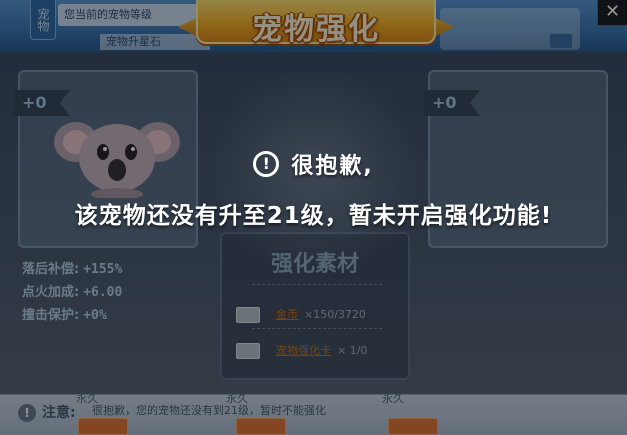 This screenshot has height=435, width=627. What do you see at coordinates (332, 166) in the screenshot?
I see `modal-title: 很抱歉,` at bounding box center [332, 166].